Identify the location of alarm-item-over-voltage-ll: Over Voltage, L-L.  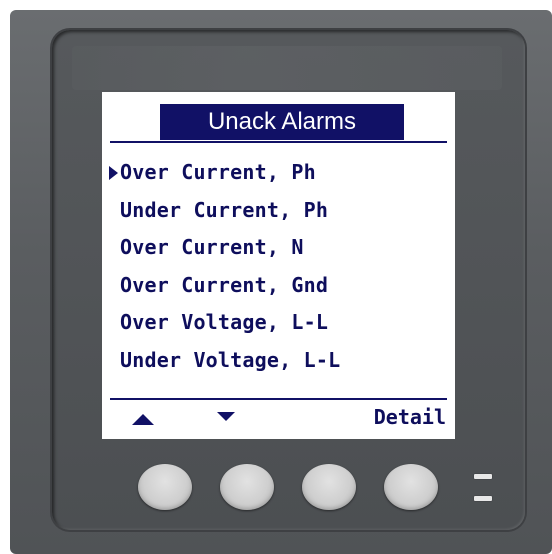
(225, 323).